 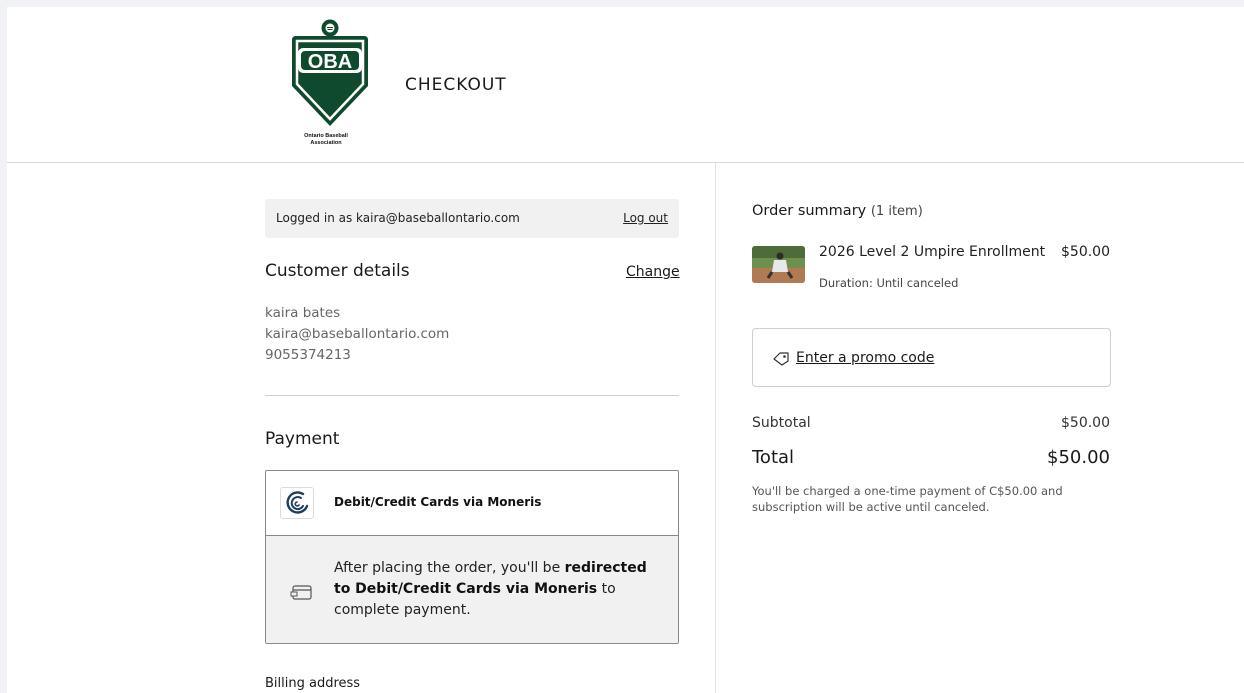 I want to click on payment-method-option: Debit/Credit Cards via Moneris, so click(x=472, y=503).